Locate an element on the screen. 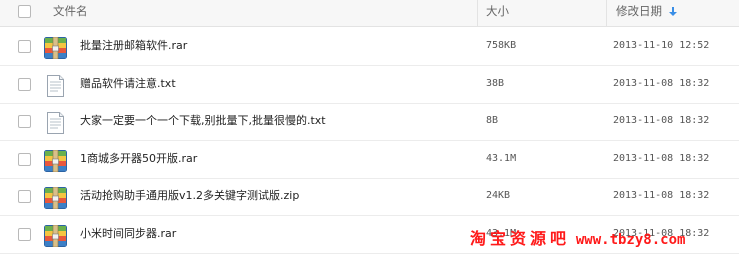  select-all-checkbox is located at coordinates (24, 11).